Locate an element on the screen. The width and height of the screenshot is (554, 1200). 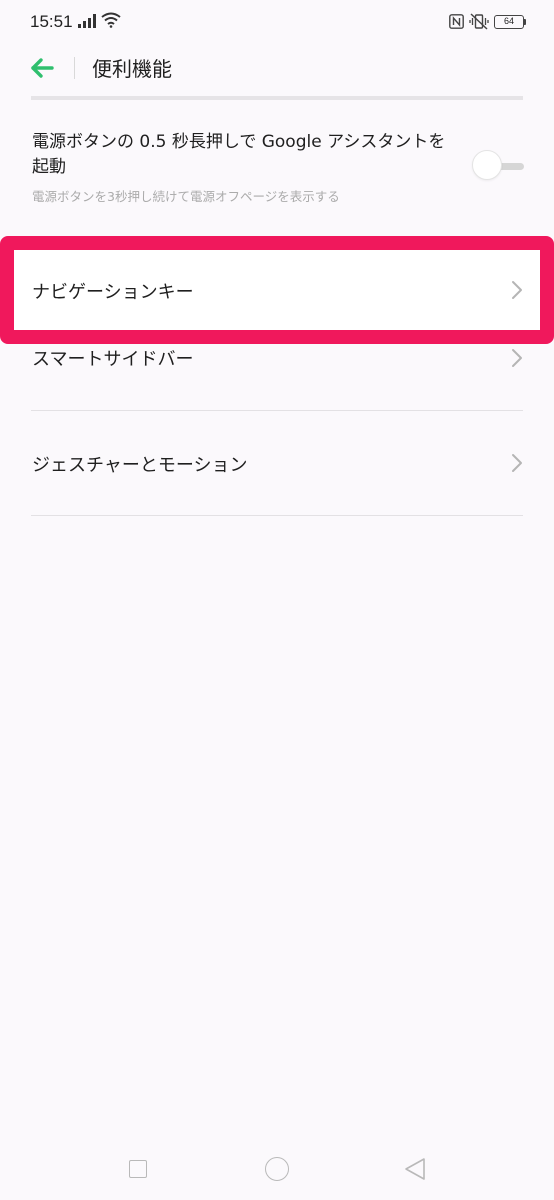
arrow-left-icon is located at coordinates (42, 68).